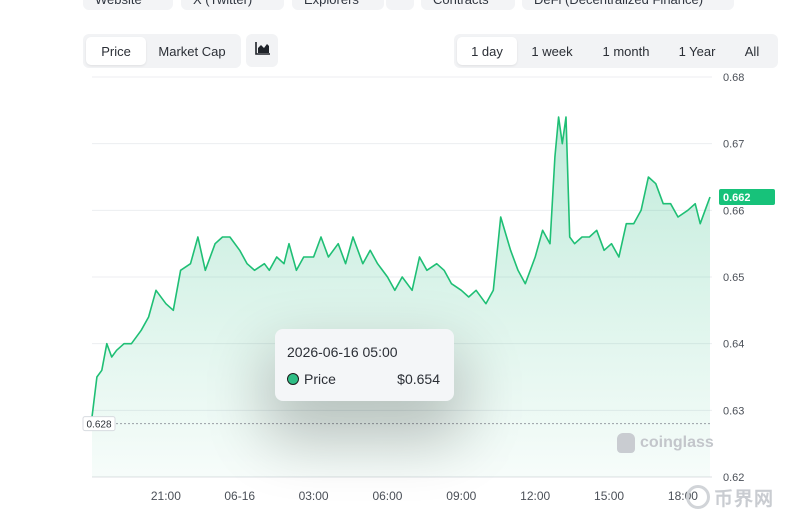  Describe the element at coordinates (535, 496) in the screenshot. I see `x-tick-label: 12:00` at that location.